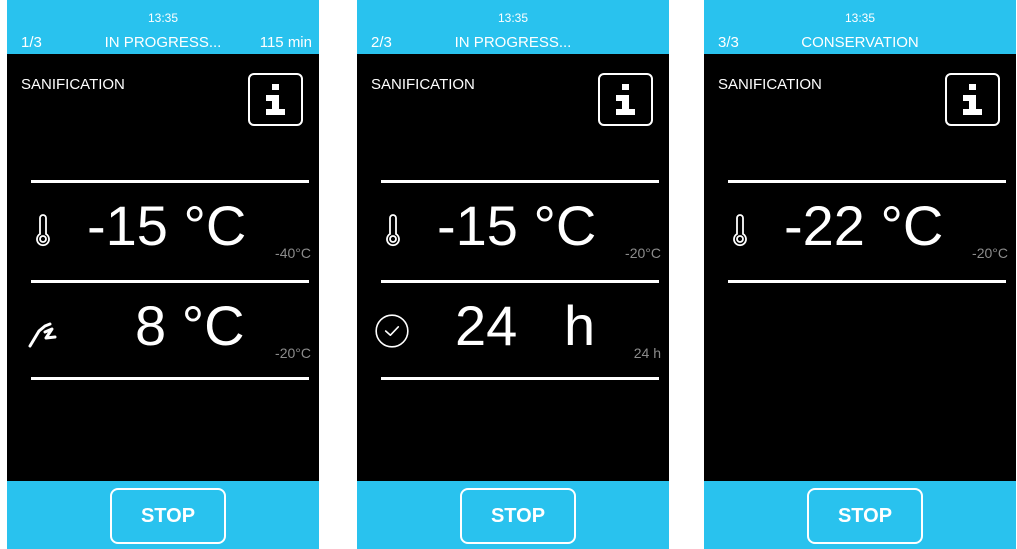  What do you see at coordinates (860, 27) in the screenshot?
I see `status-header: 13:35 3/3 CONSERVATION` at bounding box center [860, 27].